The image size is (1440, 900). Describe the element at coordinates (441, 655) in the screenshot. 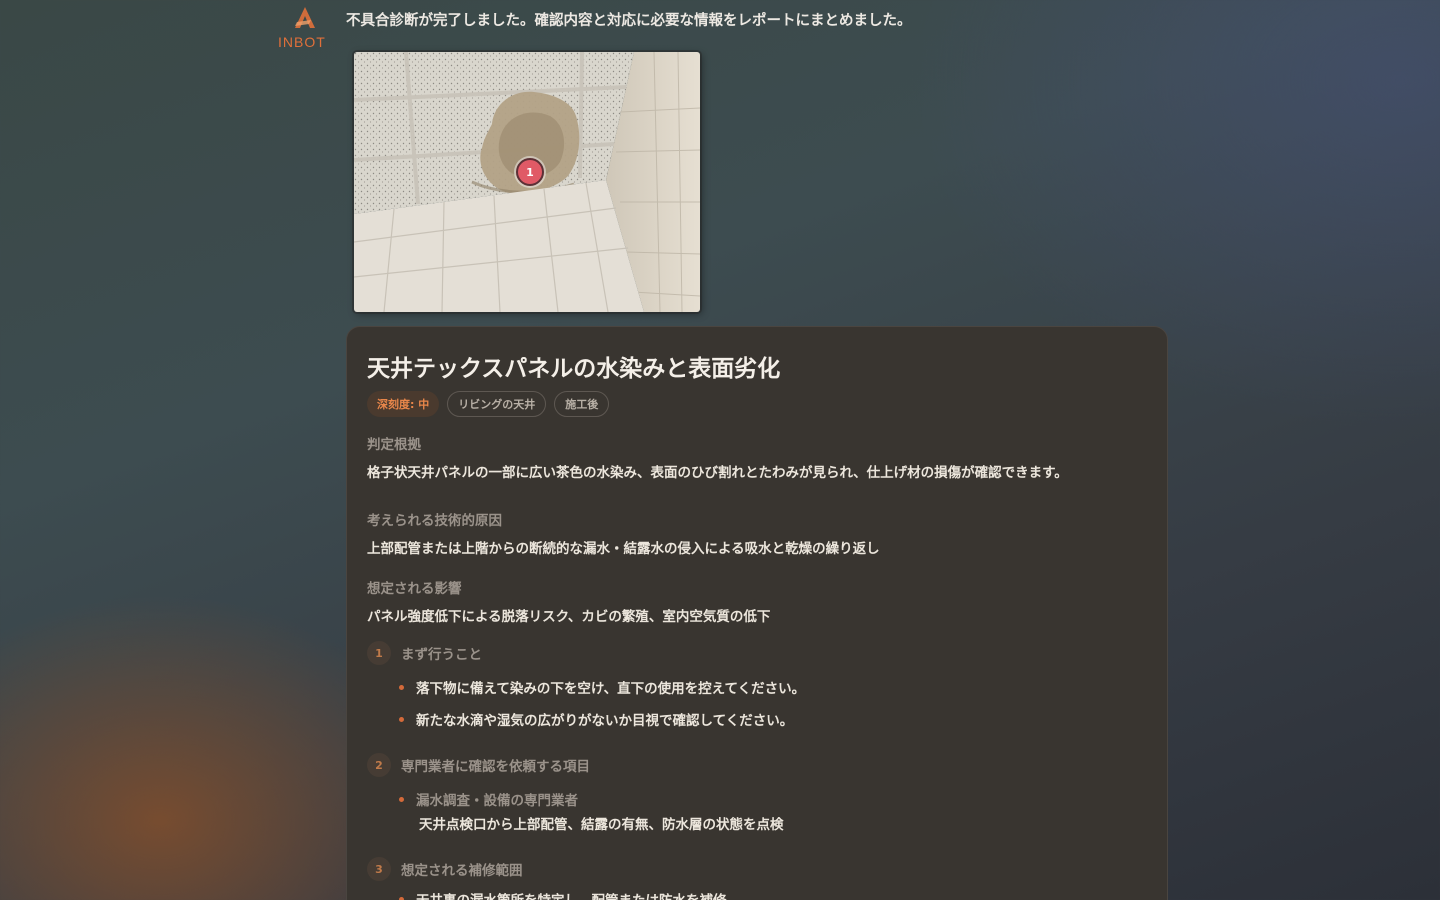

I see `step-title: まず行うこと` at that location.